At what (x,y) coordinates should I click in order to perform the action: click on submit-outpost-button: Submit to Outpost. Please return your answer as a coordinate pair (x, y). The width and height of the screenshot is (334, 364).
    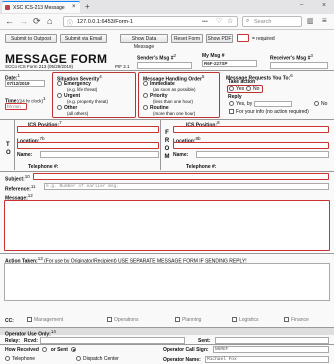
    Looking at the image, I should click on (31, 38).